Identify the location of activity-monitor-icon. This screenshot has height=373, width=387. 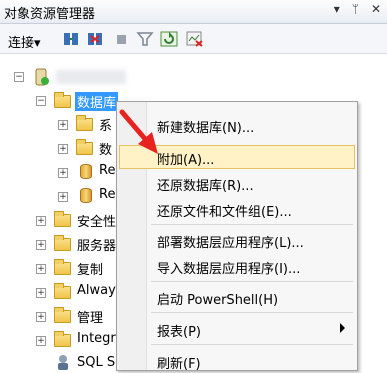
(195, 39).